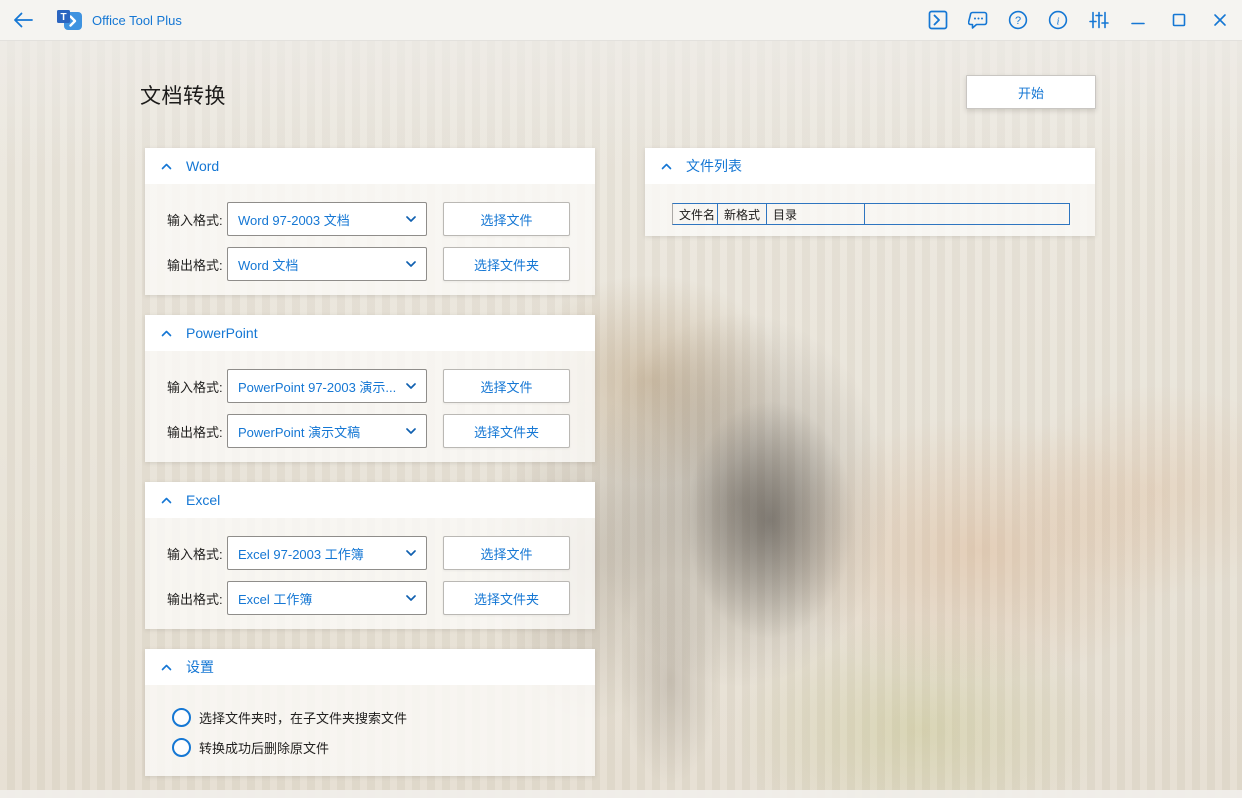 This screenshot has height=798, width=1242. What do you see at coordinates (203, 500) in the screenshot?
I see `excel-section-title: Excel` at bounding box center [203, 500].